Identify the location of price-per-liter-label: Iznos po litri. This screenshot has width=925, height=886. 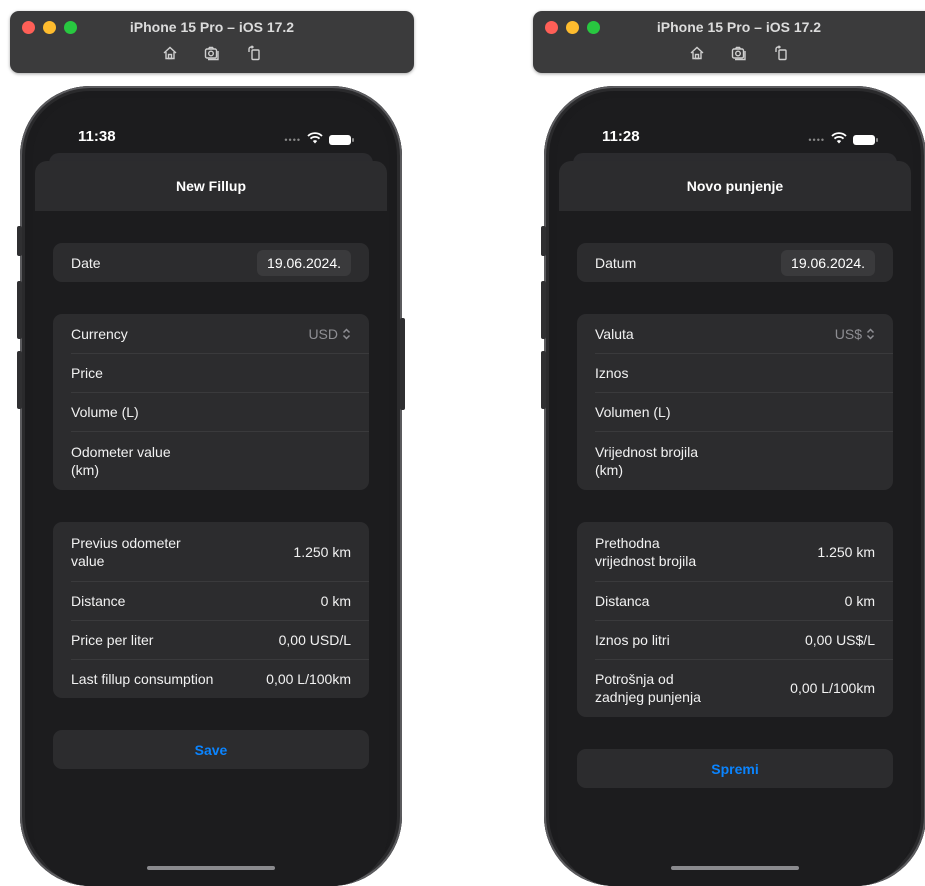
(632, 639).